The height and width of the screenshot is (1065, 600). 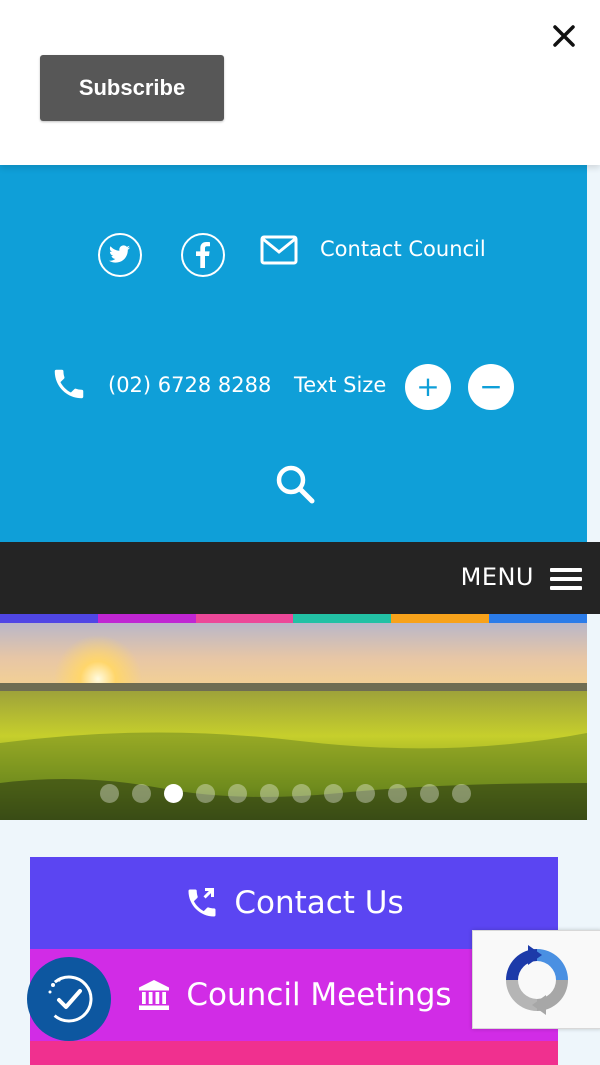 I want to click on subscribe-button: Subscribe, so click(x=132, y=88).